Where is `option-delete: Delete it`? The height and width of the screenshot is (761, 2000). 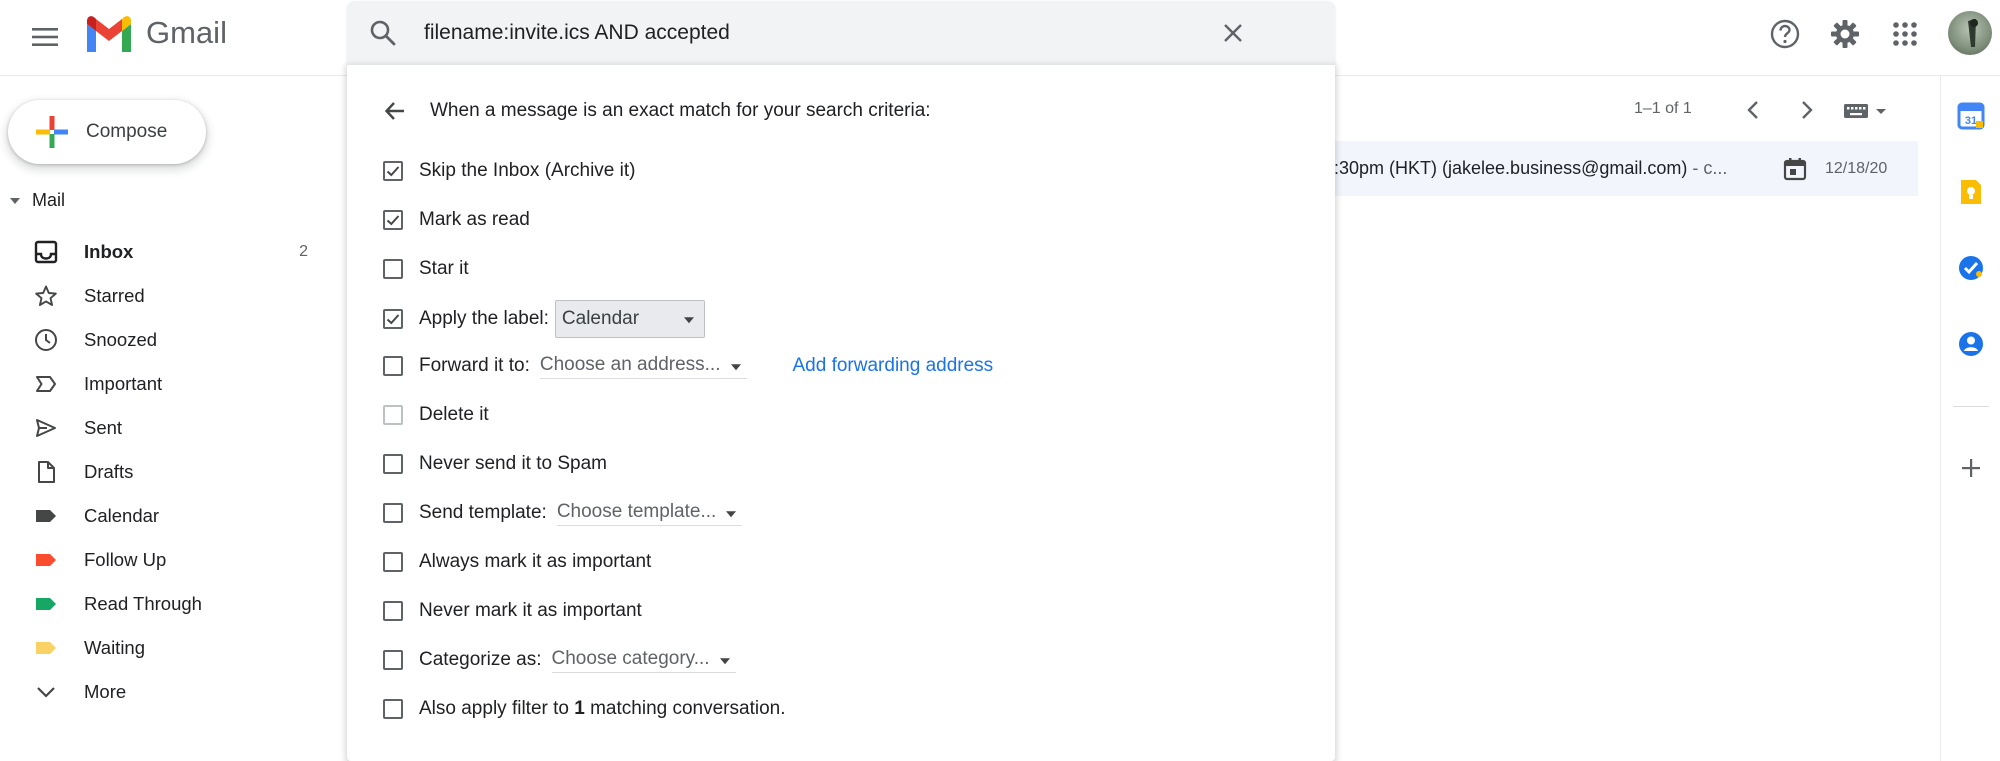
option-delete: Delete it is located at coordinates (436, 415).